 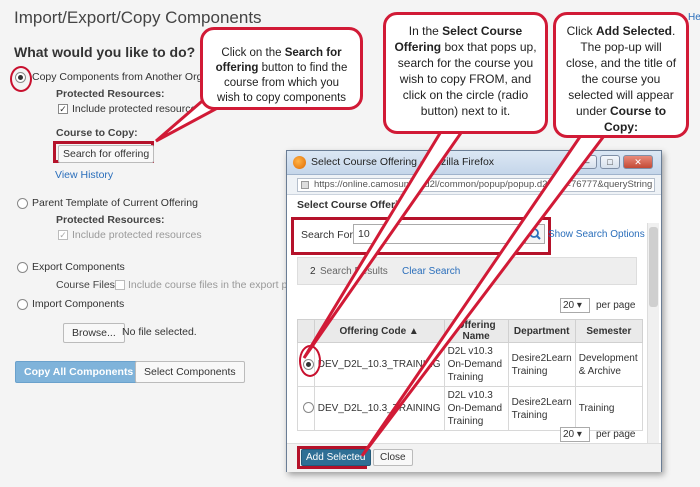 I want to click on callout-1-text: Click on the, so click(x=251, y=53).